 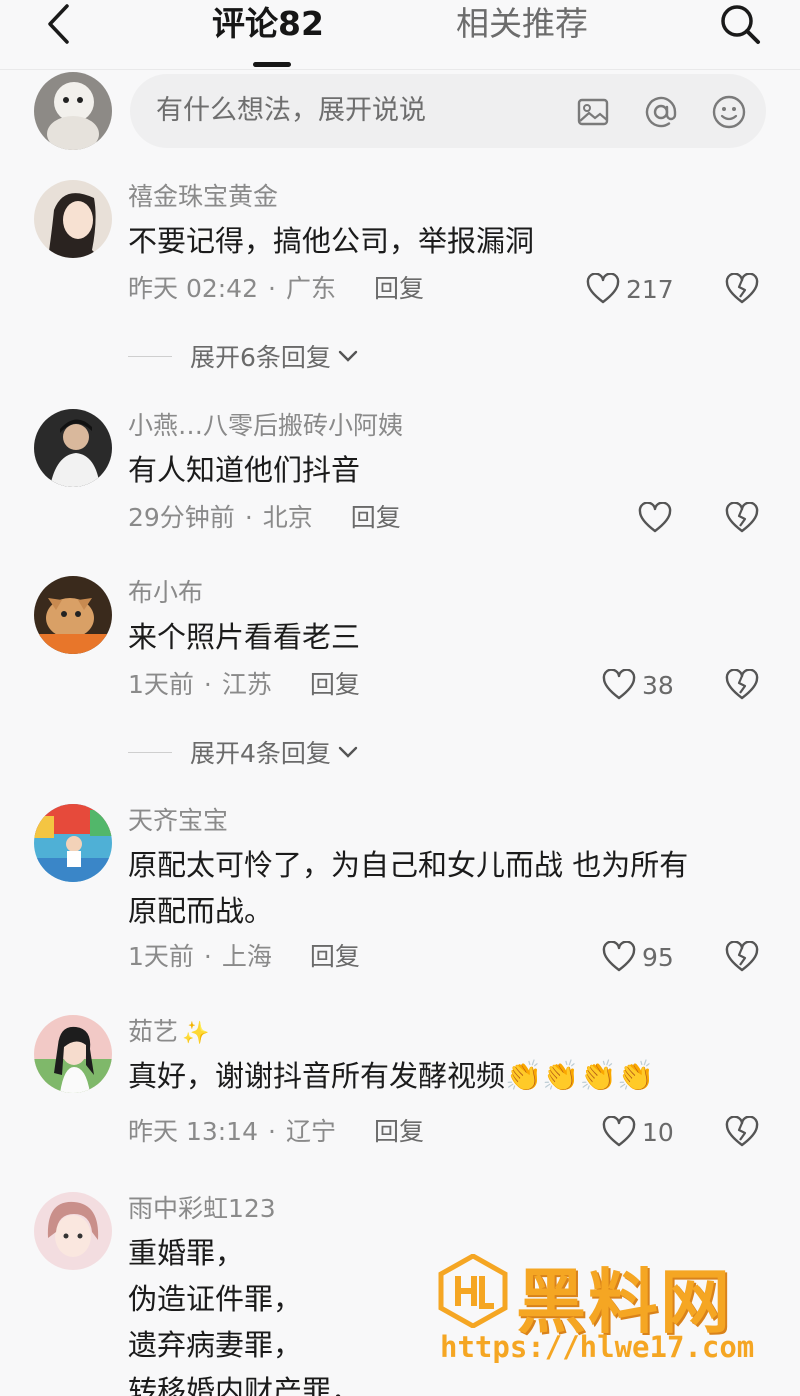 I want to click on comment-author: 茹艺 ✨, so click(x=168, y=1033).